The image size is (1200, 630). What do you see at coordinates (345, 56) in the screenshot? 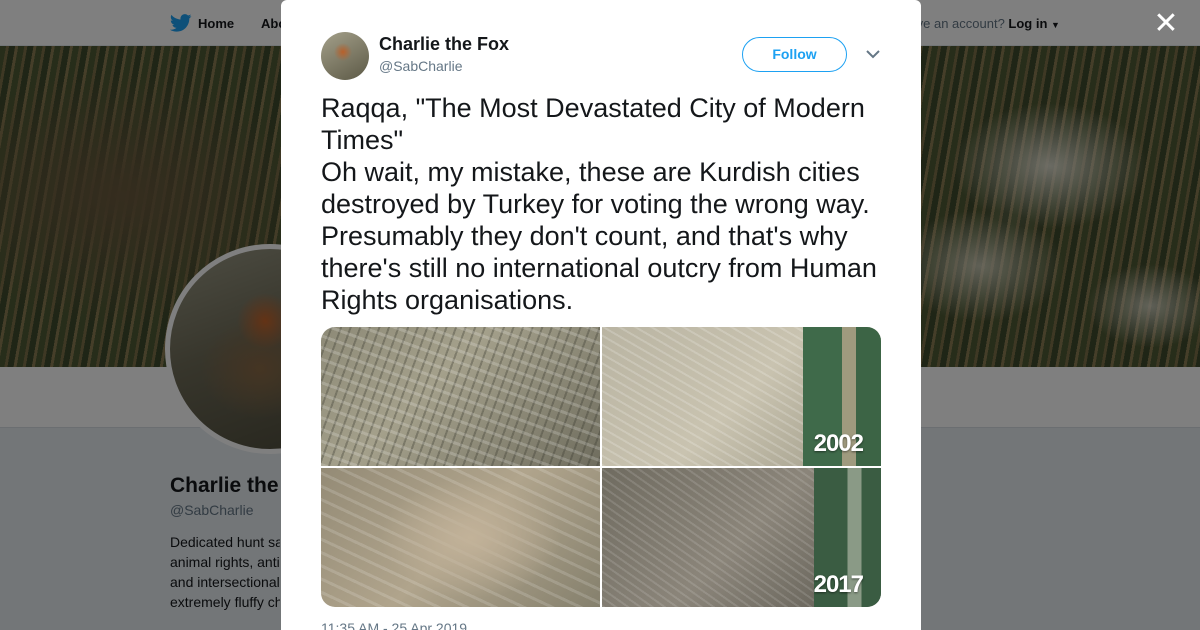
I see `tweet-author-avatar` at bounding box center [345, 56].